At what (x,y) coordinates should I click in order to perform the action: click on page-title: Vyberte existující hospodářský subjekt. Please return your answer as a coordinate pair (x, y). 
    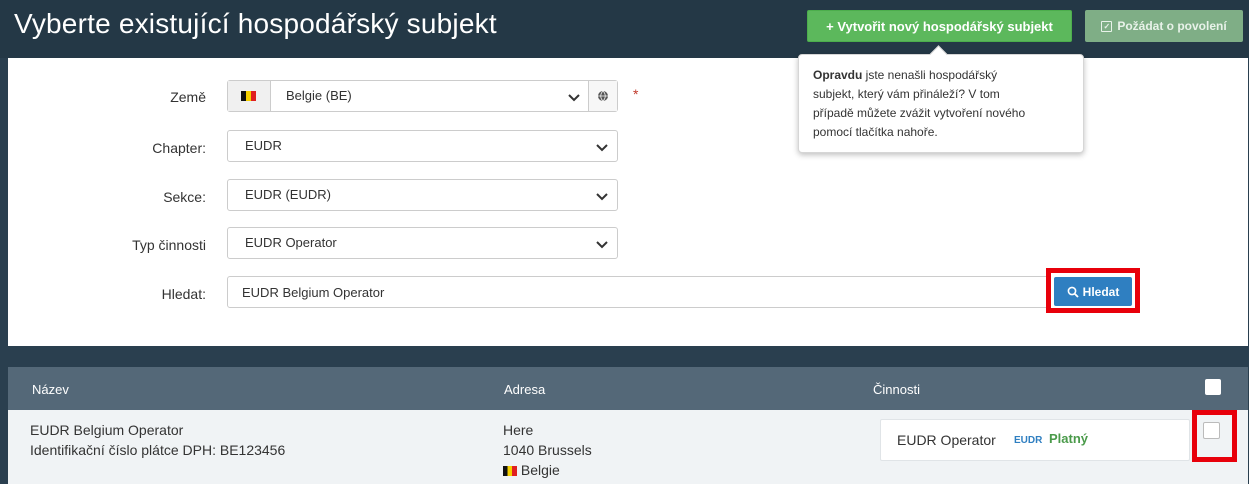
    Looking at the image, I should click on (255, 23).